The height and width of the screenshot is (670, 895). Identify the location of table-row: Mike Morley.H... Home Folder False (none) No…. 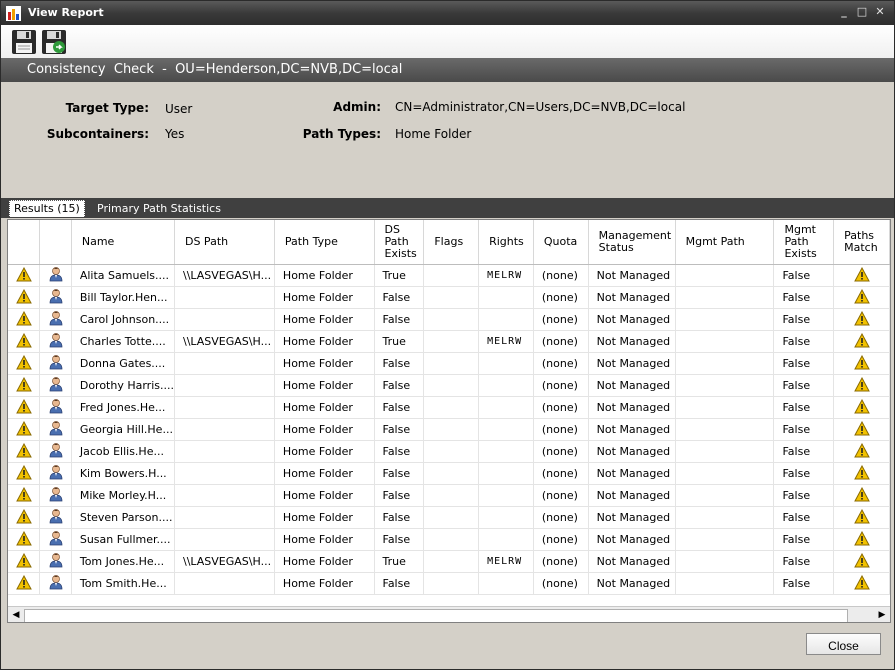
(449, 495).